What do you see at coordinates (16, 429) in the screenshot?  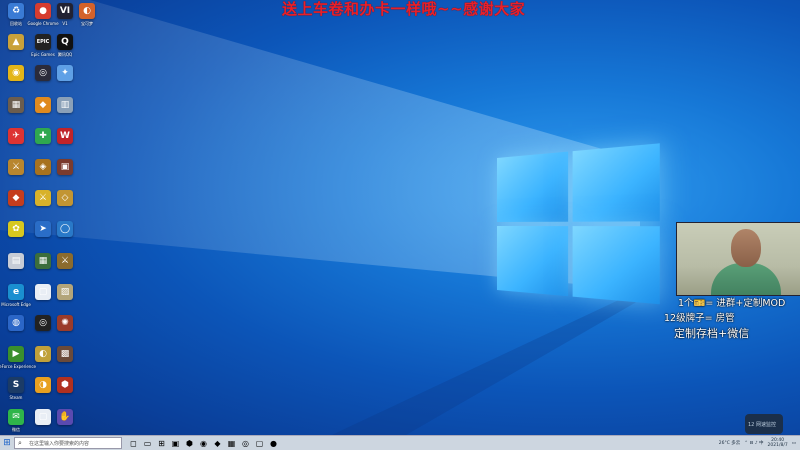 I see `desktop-icon-label: 微信` at bounding box center [16, 429].